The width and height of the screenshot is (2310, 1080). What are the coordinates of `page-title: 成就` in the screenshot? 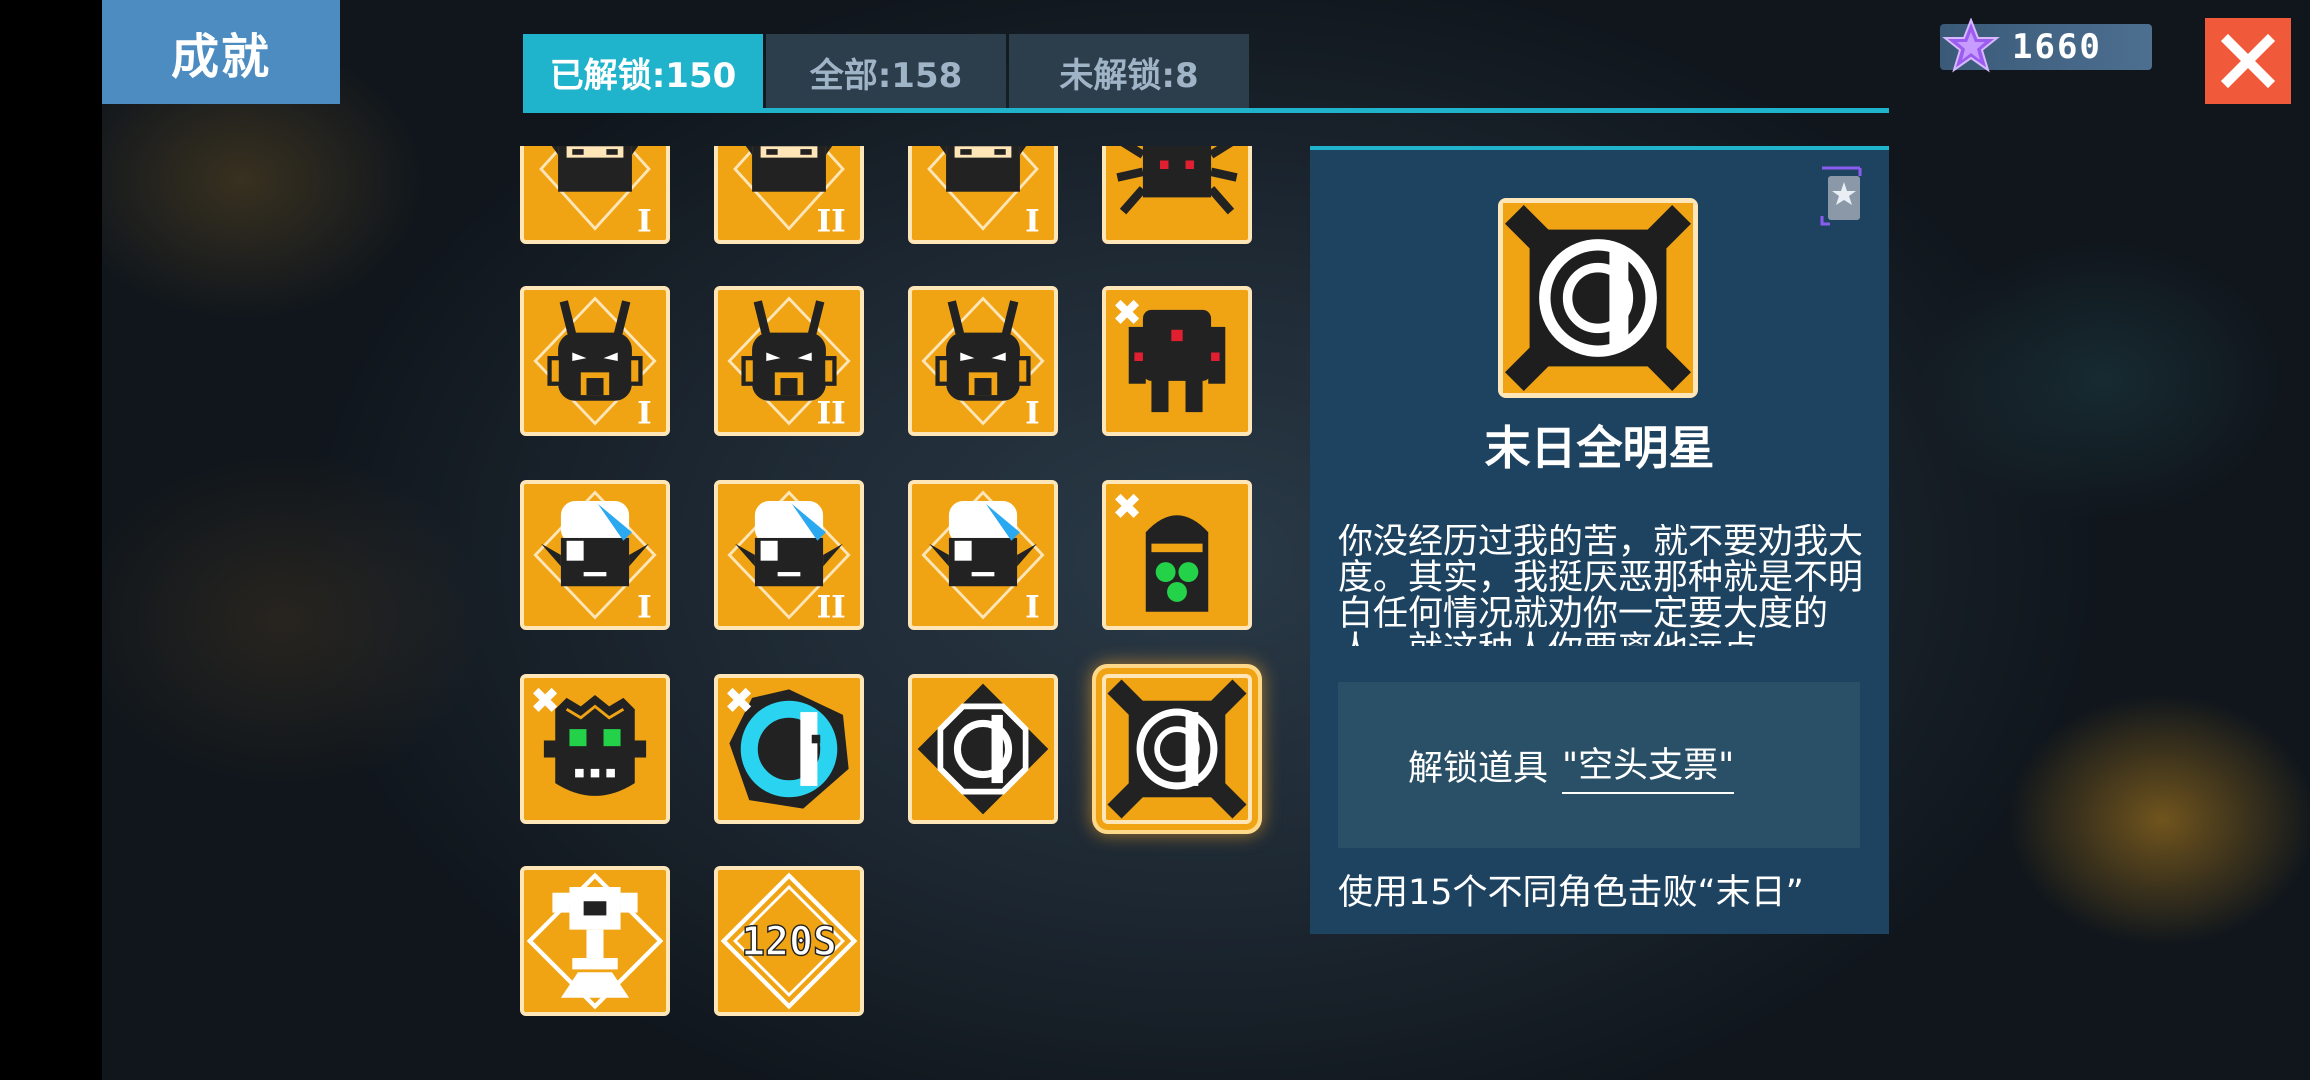 It's located at (220, 57).